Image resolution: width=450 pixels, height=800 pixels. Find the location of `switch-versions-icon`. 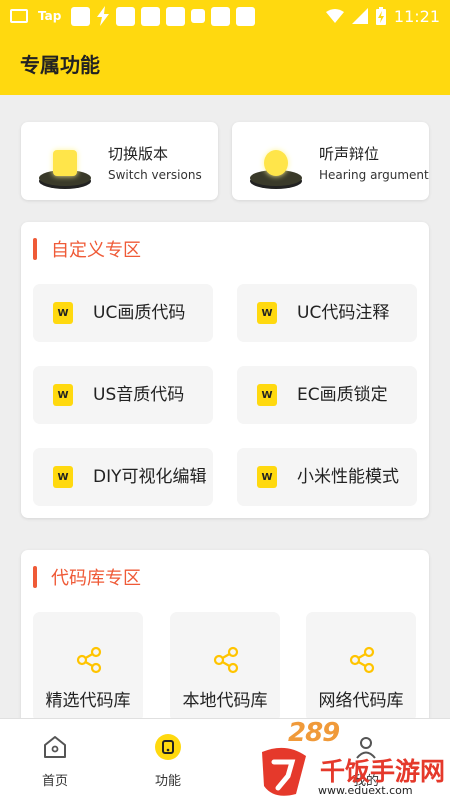

switch-versions-icon is located at coordinates (65, 168).